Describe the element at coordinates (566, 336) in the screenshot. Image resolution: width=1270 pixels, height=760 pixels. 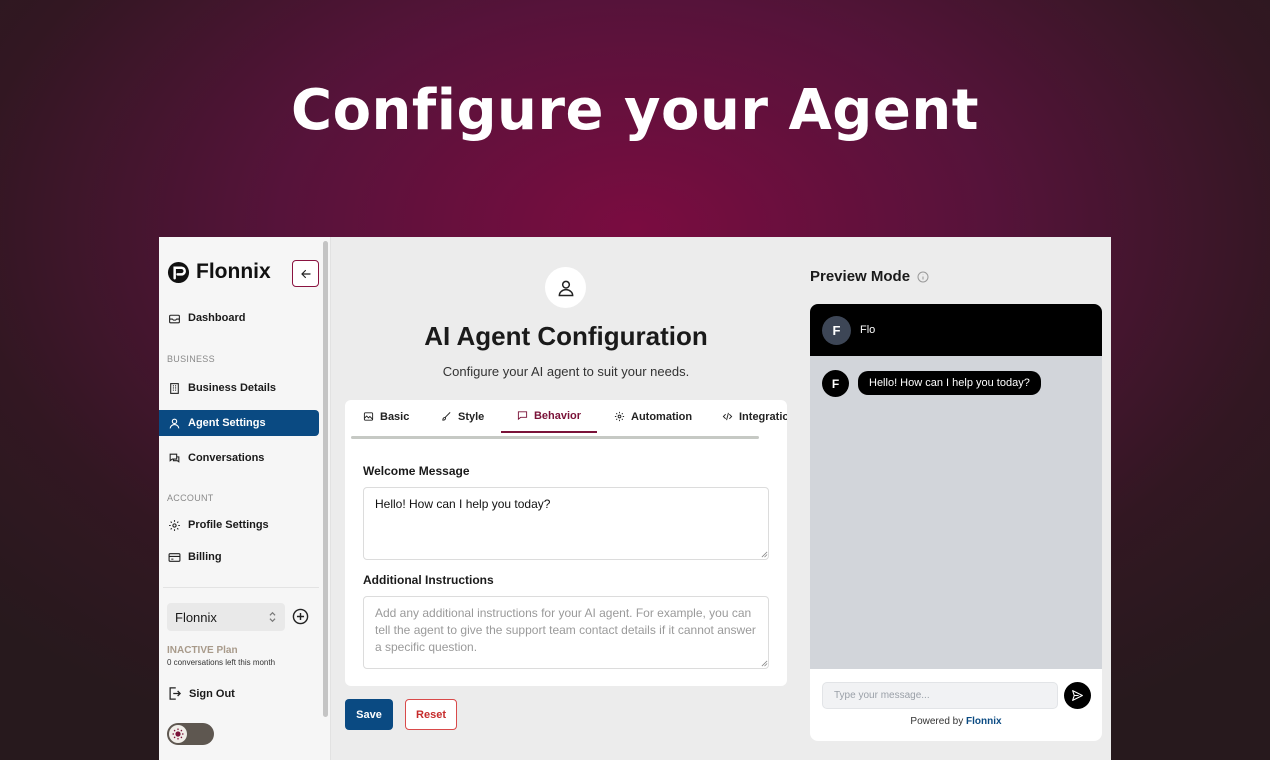
I see `page-title: AI Agent Configuration` at that location.